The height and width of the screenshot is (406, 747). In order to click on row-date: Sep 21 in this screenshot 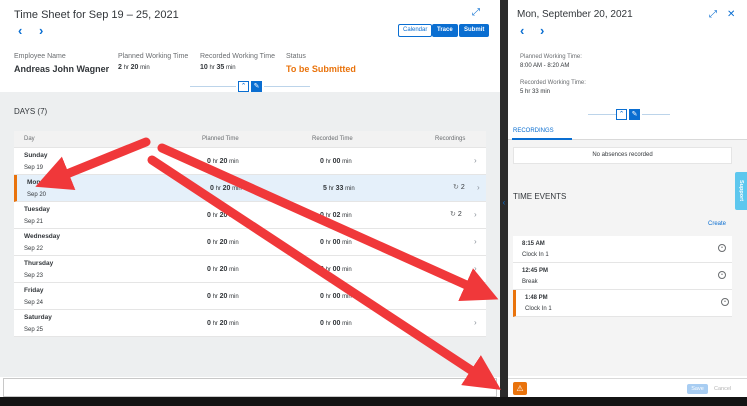, I will do `click(34, 222)`.